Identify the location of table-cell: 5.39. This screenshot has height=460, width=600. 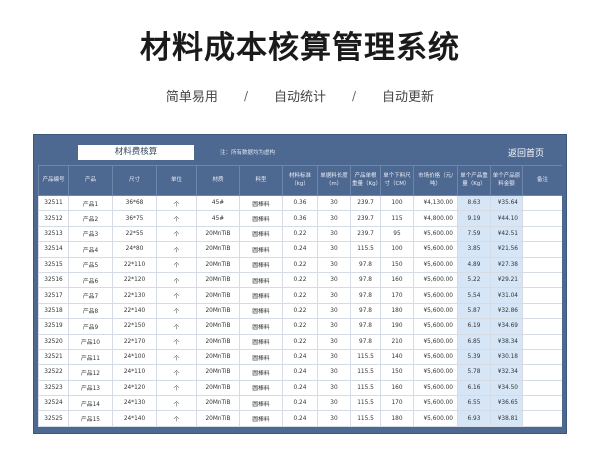
(474, 357).